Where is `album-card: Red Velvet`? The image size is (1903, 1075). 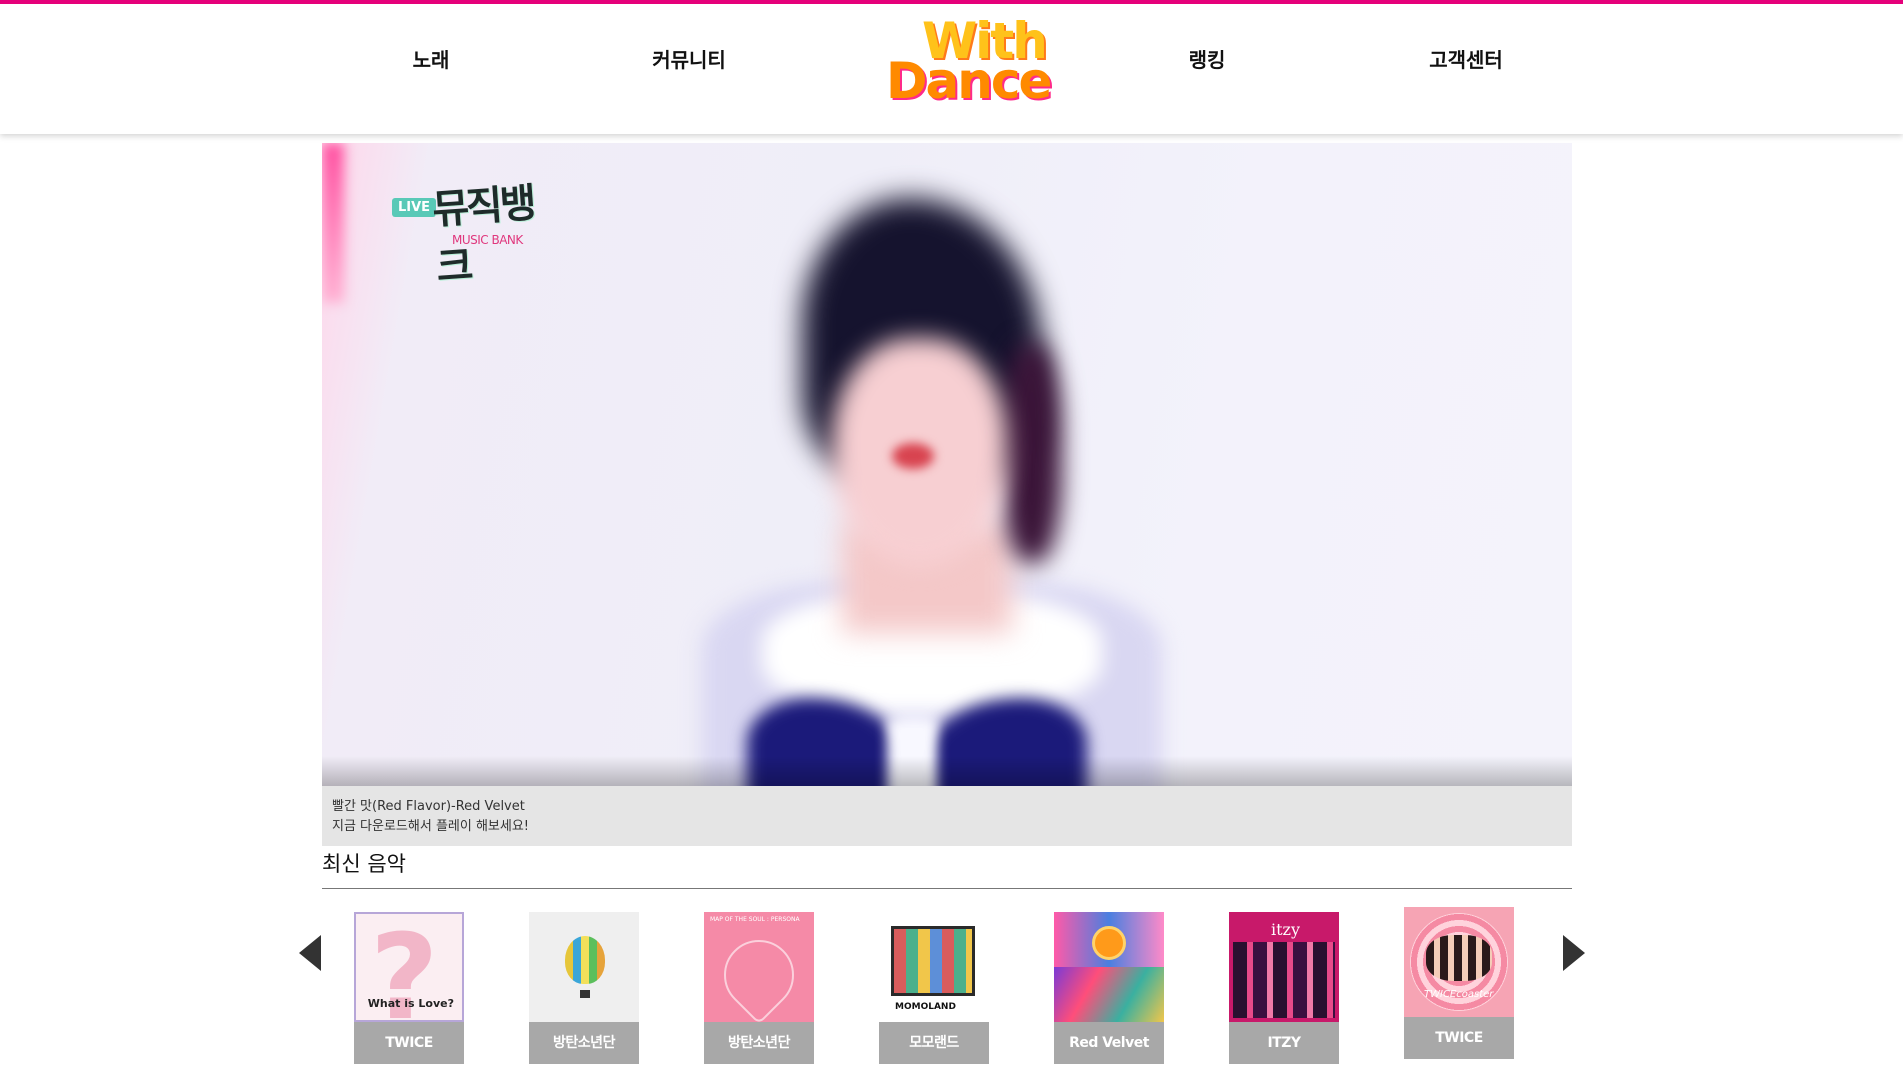 album-card: Red Velvet is located at coordinates (1109, 988).